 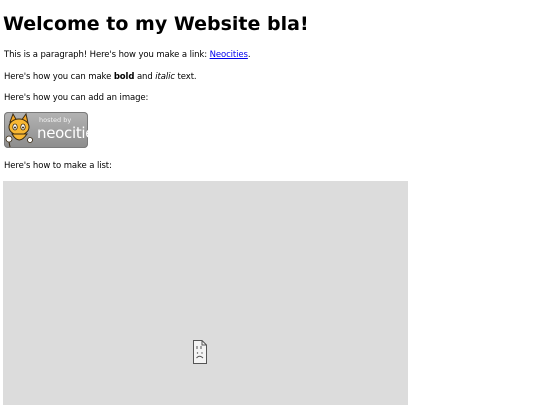 I want to click on badge-brand-text: neocities, so click(x=62, y=133).